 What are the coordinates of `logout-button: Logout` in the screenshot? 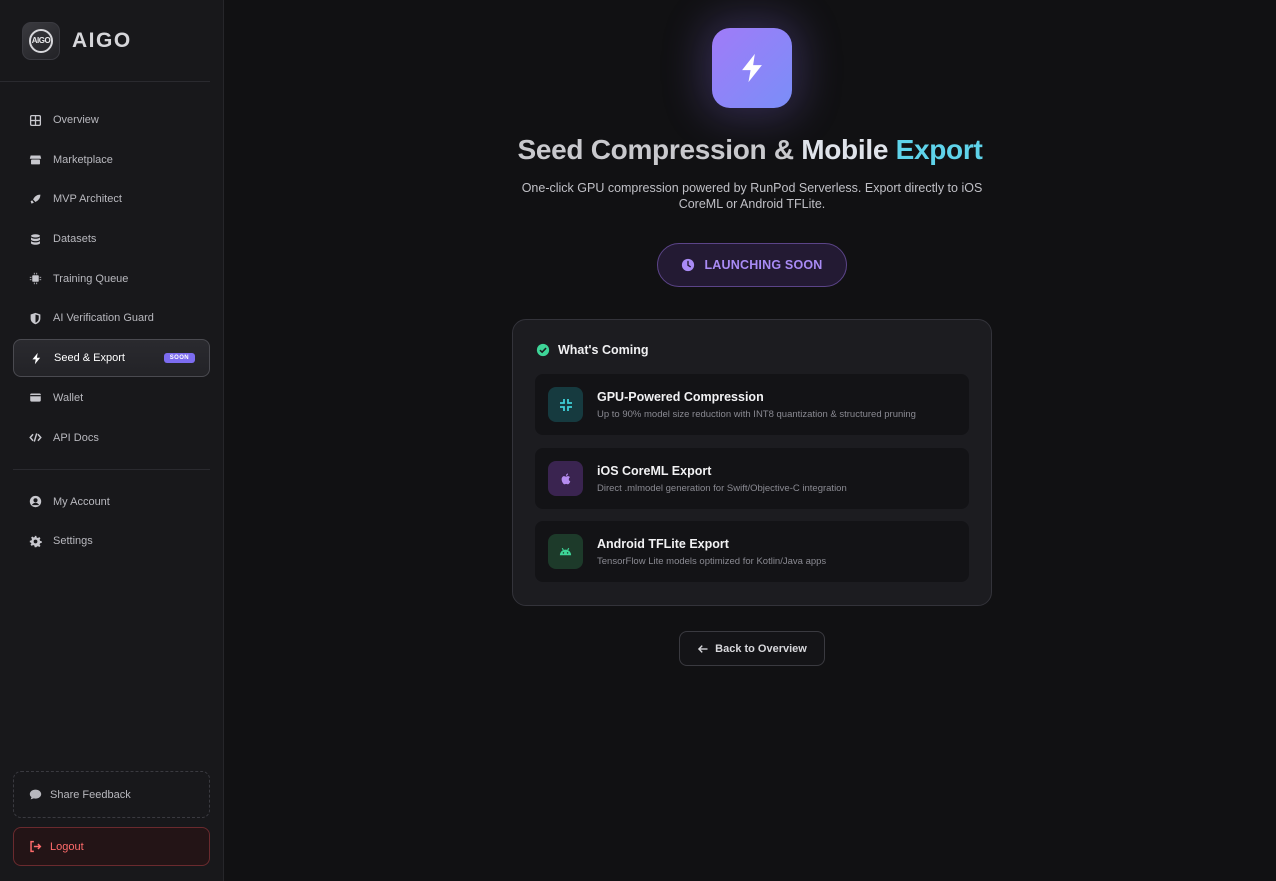 It's located at (111, 846).